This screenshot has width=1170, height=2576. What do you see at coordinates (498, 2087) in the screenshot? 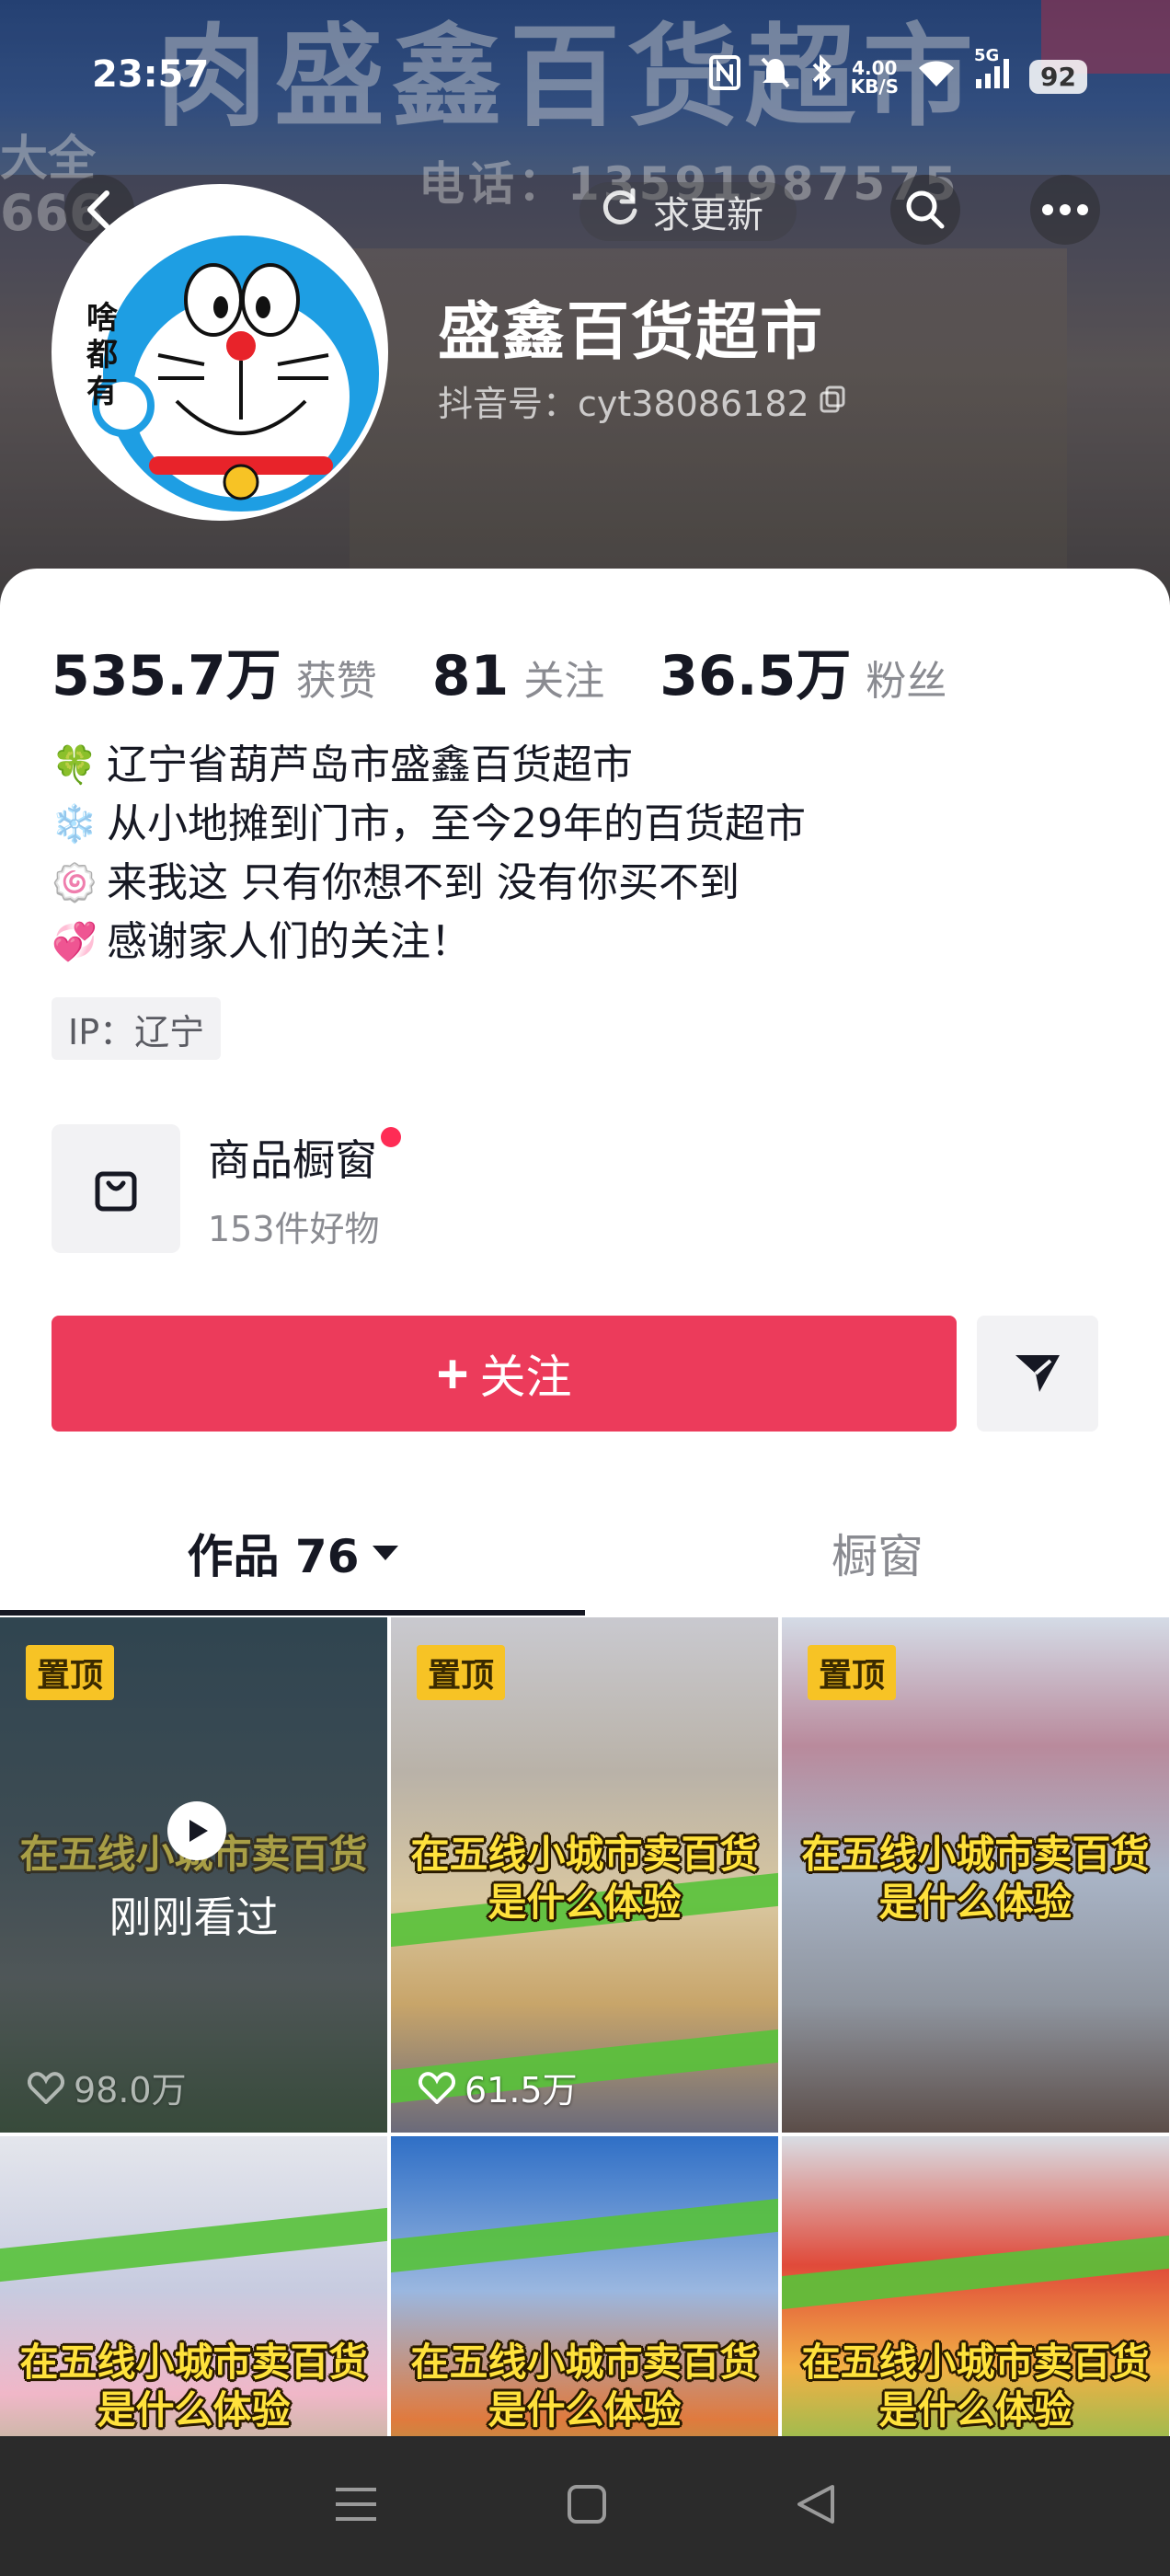
I see `video-likes: 61.5万` at bounding box center [498, 2087].